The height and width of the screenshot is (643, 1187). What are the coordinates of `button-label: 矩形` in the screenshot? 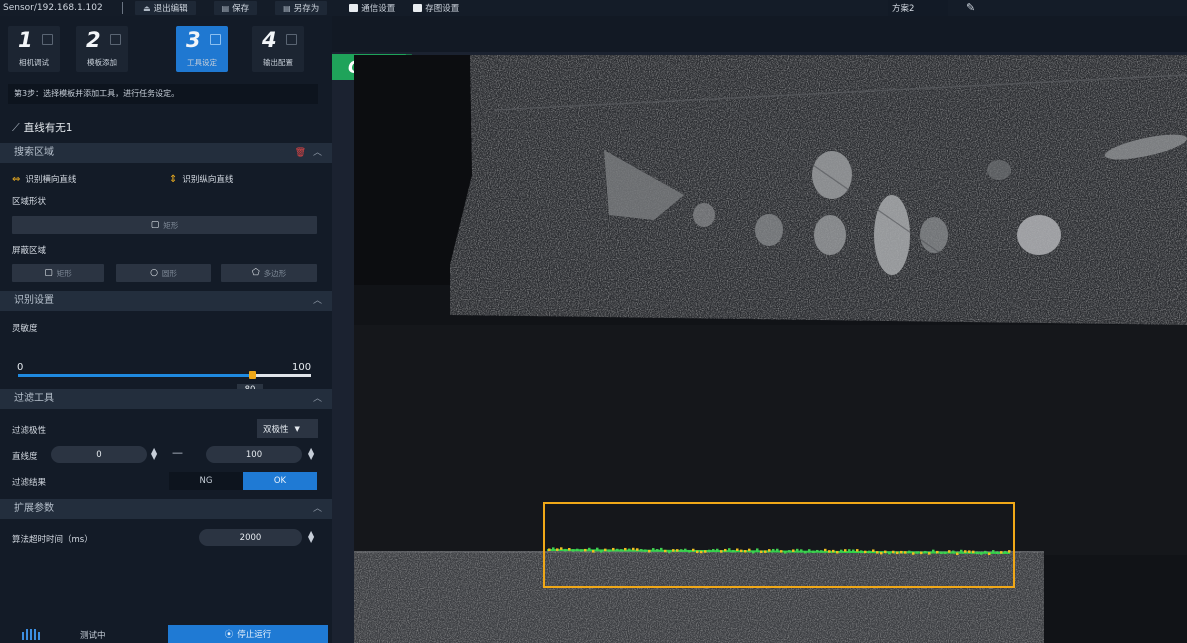 It's located at (64, 273).